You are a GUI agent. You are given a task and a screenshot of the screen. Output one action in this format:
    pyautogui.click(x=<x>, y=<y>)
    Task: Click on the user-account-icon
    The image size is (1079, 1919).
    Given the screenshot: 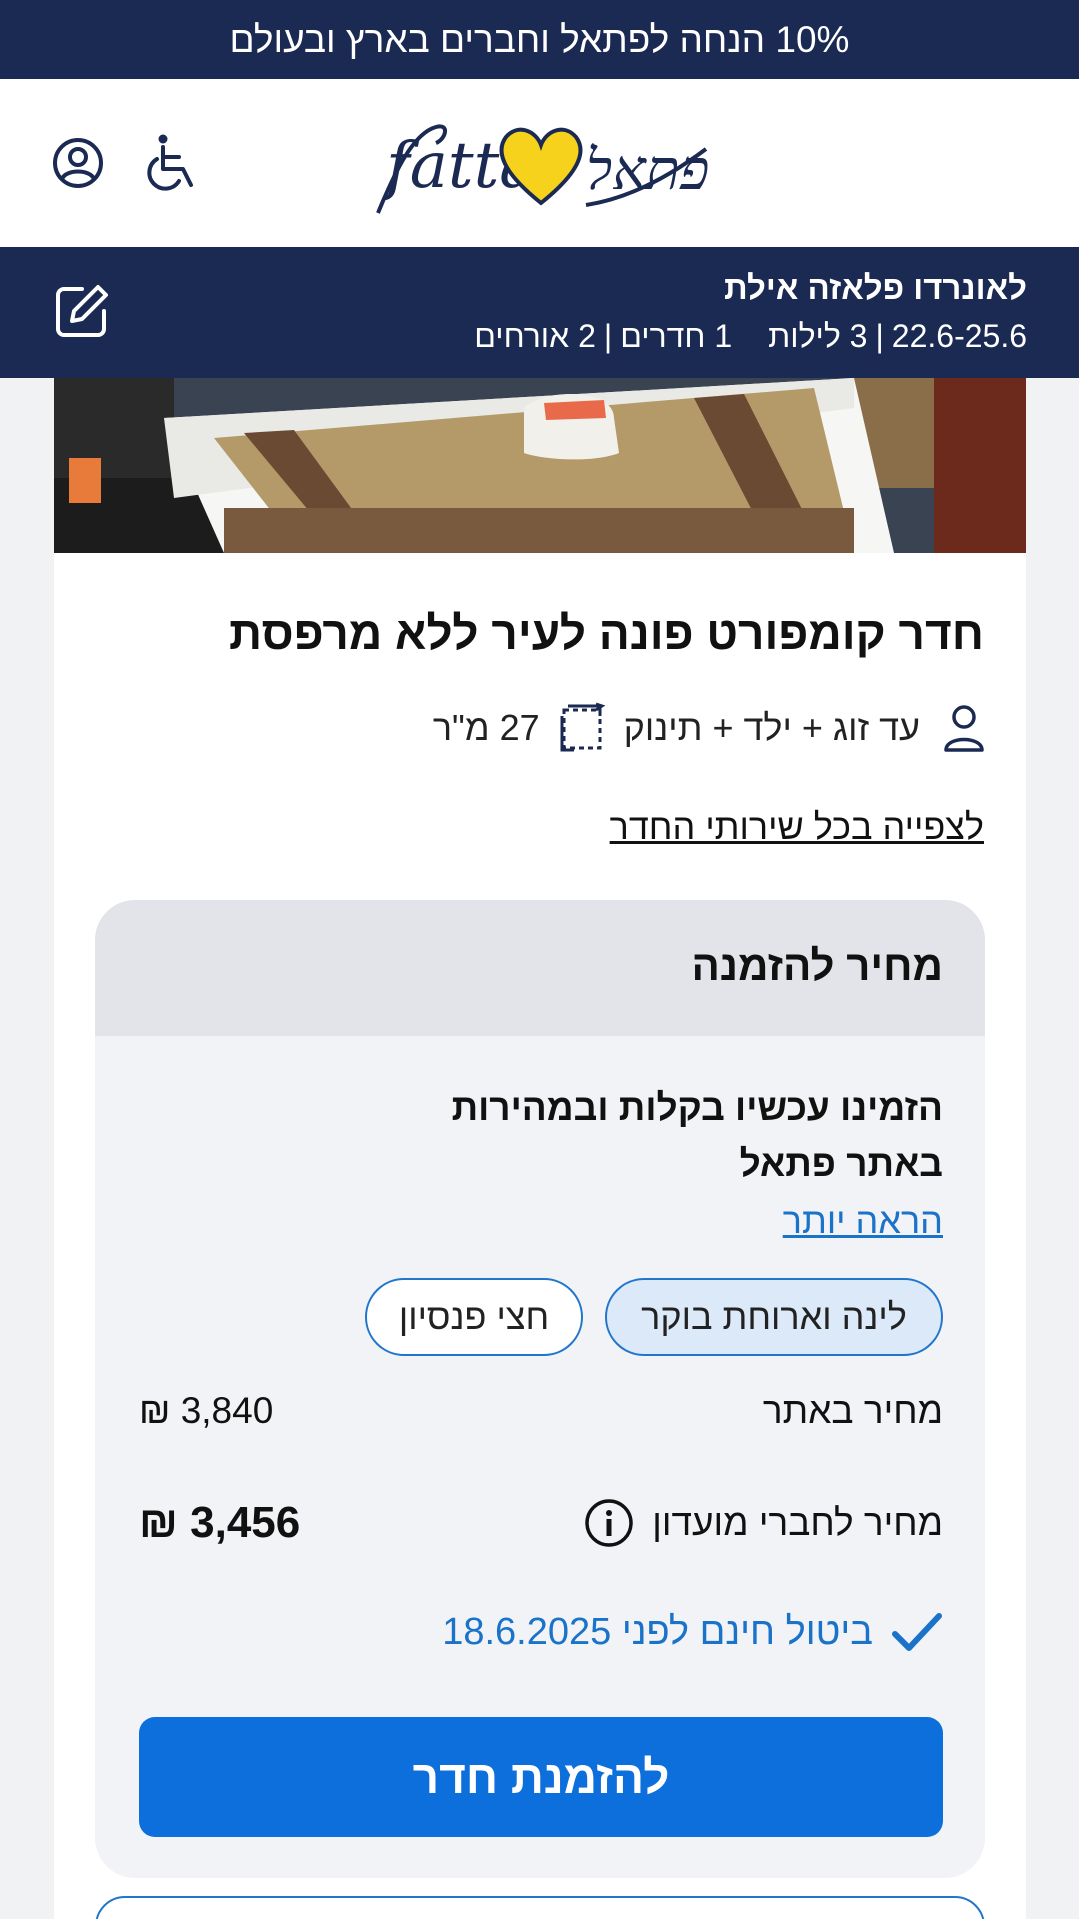 What is the action you would take?
    pyautogui.click(x=78, y=163)
    